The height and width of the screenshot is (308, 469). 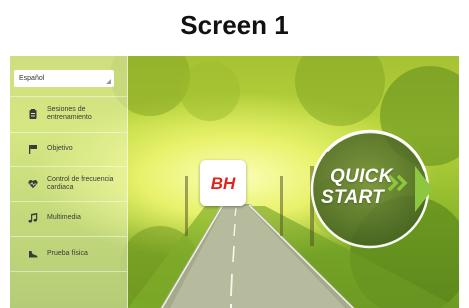 I want to click on menu-item-objetivo: Objetivo, so click(x=68, y=149).